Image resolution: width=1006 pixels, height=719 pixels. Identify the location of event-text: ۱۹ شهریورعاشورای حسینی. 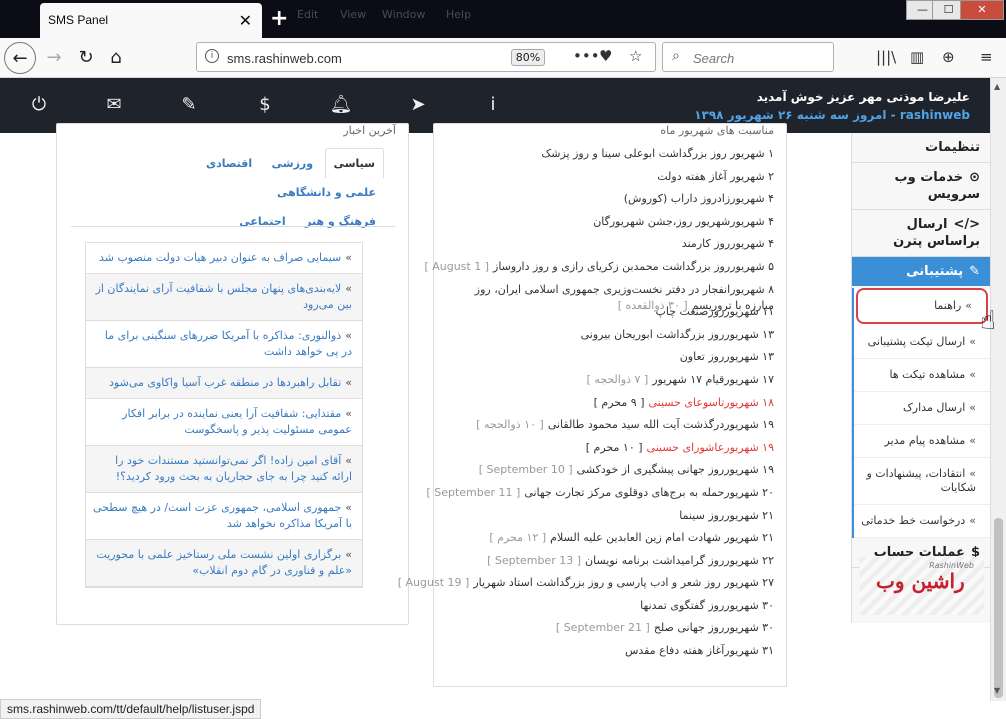
(710, 447).